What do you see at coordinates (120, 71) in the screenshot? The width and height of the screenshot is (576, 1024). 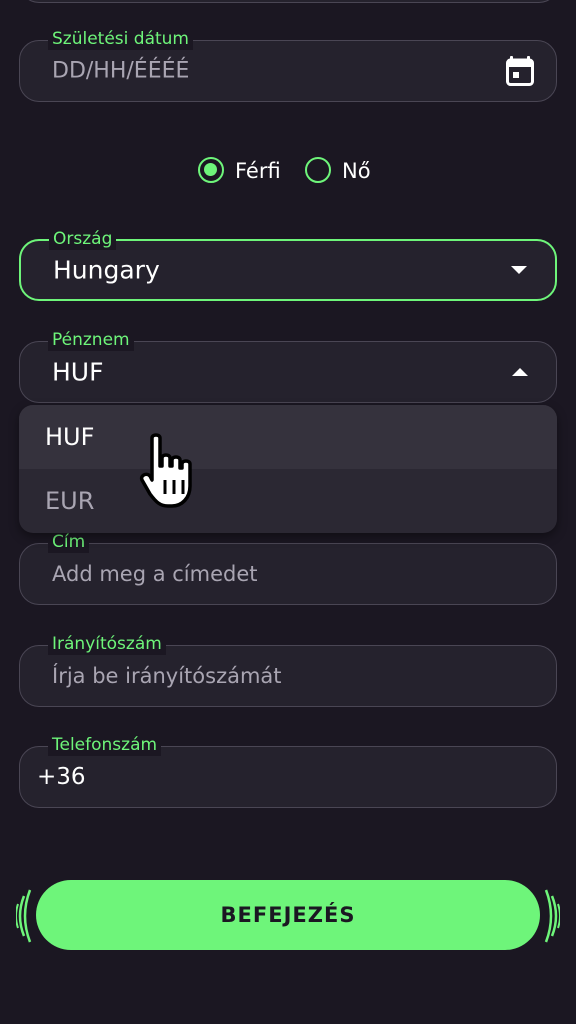 I see `birth-date-placeholder: DD/HH/ÉÉÉÉ` at bounding box center [120, 71].